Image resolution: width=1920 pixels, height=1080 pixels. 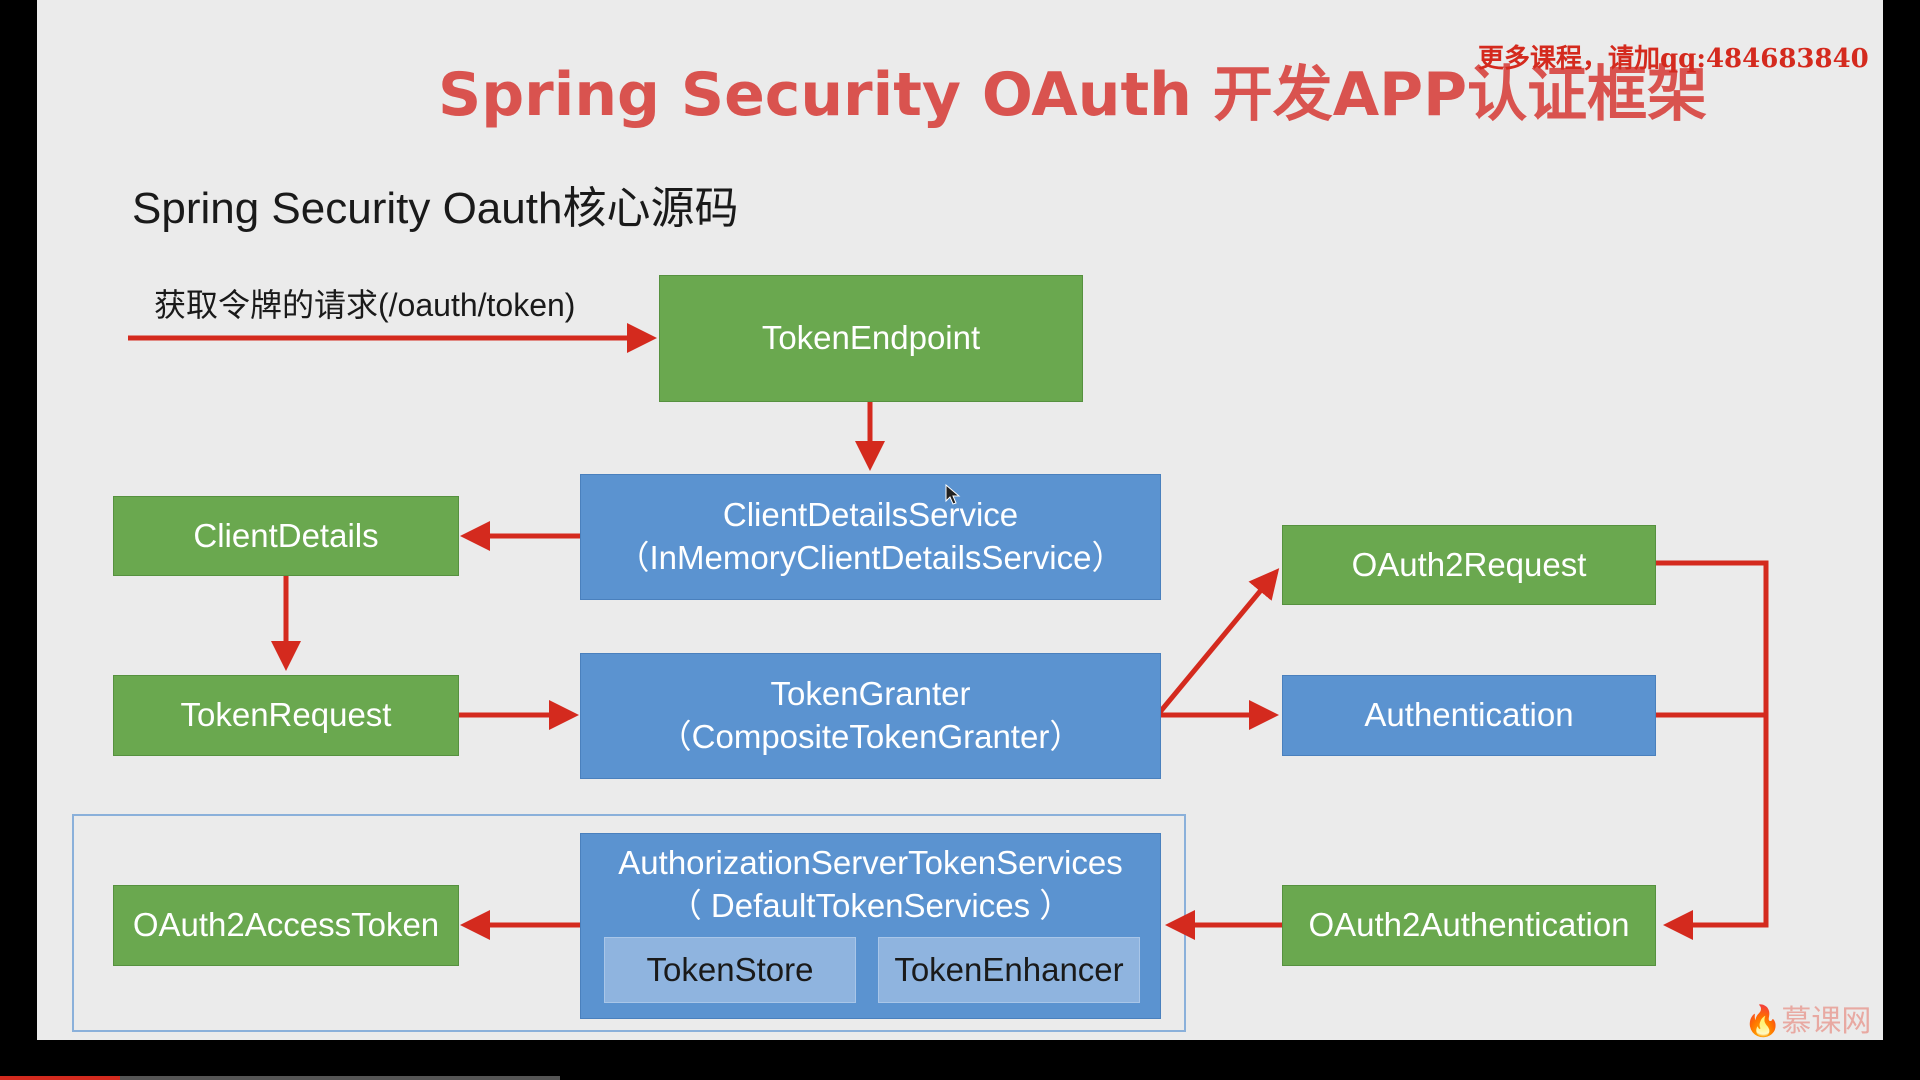 What do you see at coordinates (870, 905) in the screenshot?
I see `node-sublabel: （ DefaultTokenServices ）` at bounding box center [870, 905].